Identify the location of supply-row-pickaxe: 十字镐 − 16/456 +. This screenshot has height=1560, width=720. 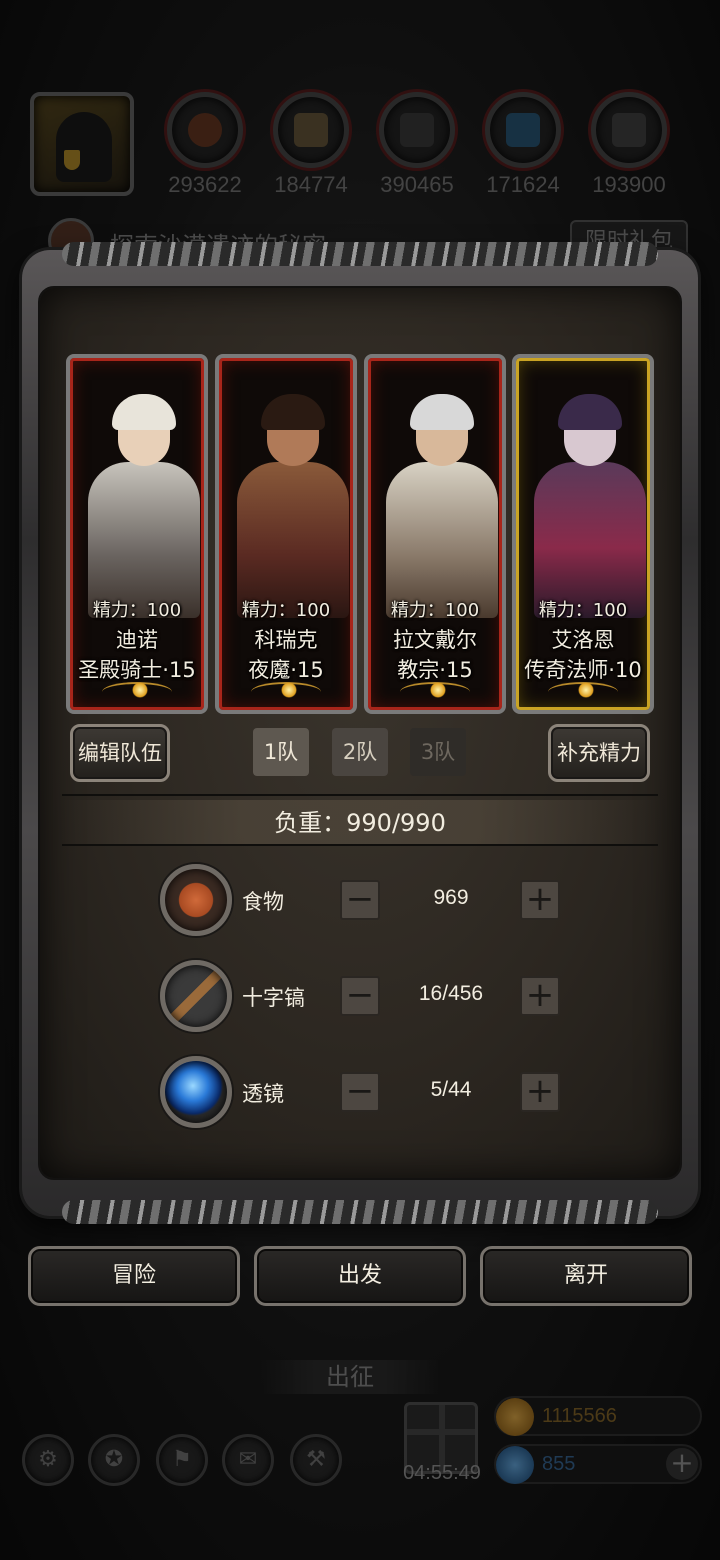
(360, 998).